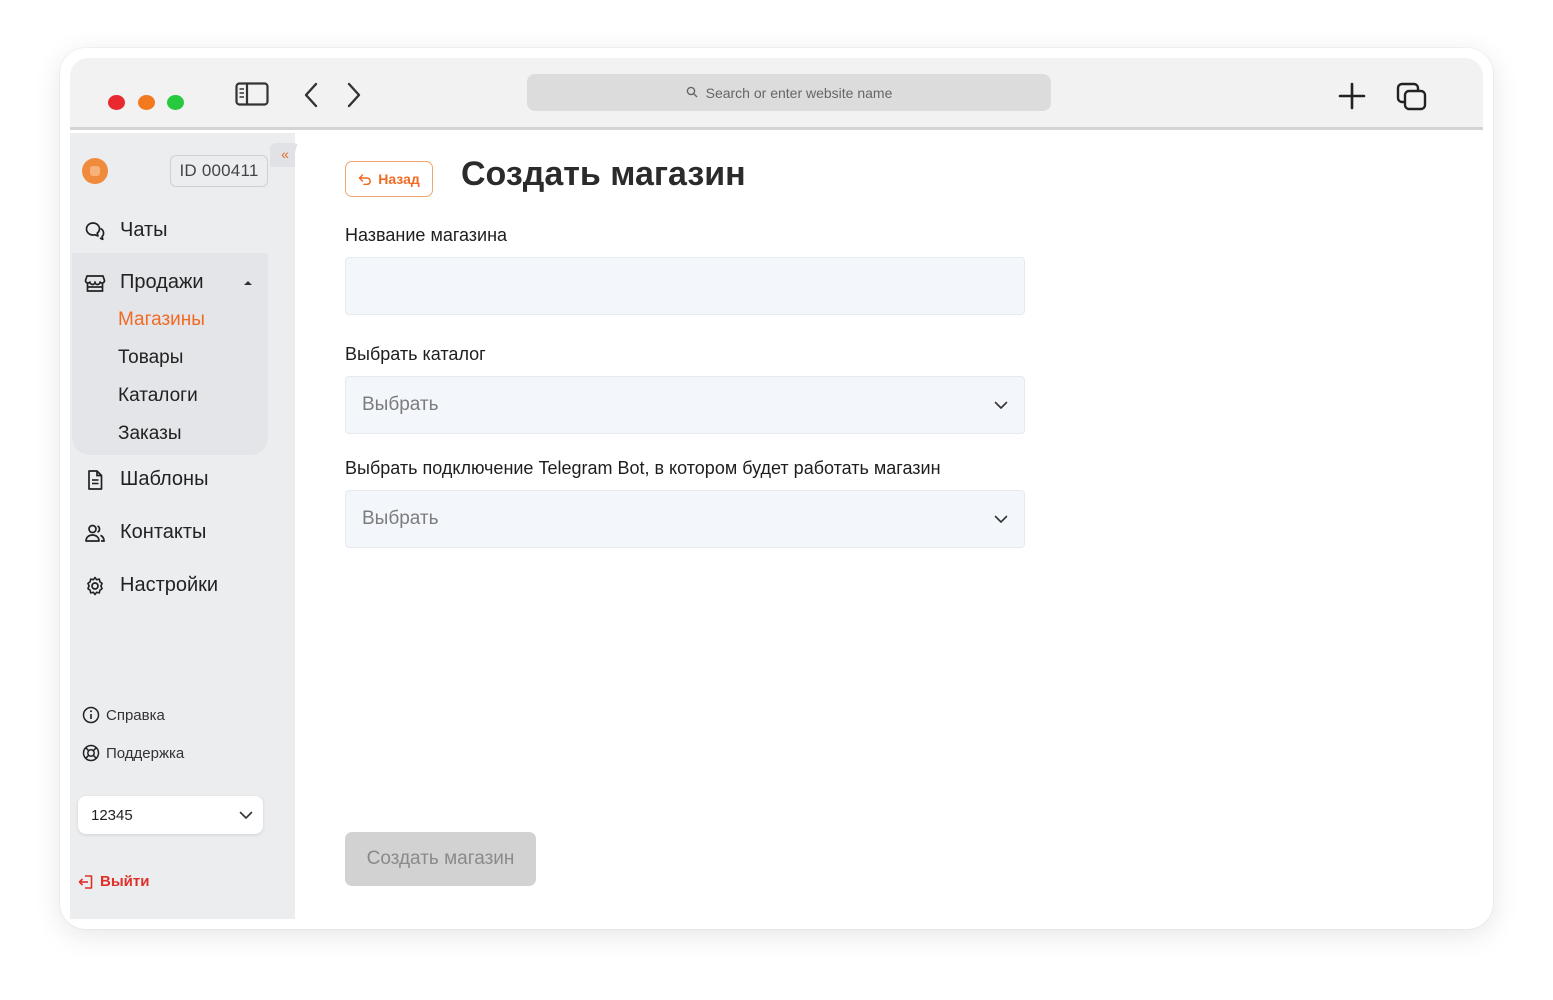 This screenshot has height=1000, width=1553. Describe the element at coordinates (112, 815) in the screenshot. I see `account-select-value: 12345` at that location.